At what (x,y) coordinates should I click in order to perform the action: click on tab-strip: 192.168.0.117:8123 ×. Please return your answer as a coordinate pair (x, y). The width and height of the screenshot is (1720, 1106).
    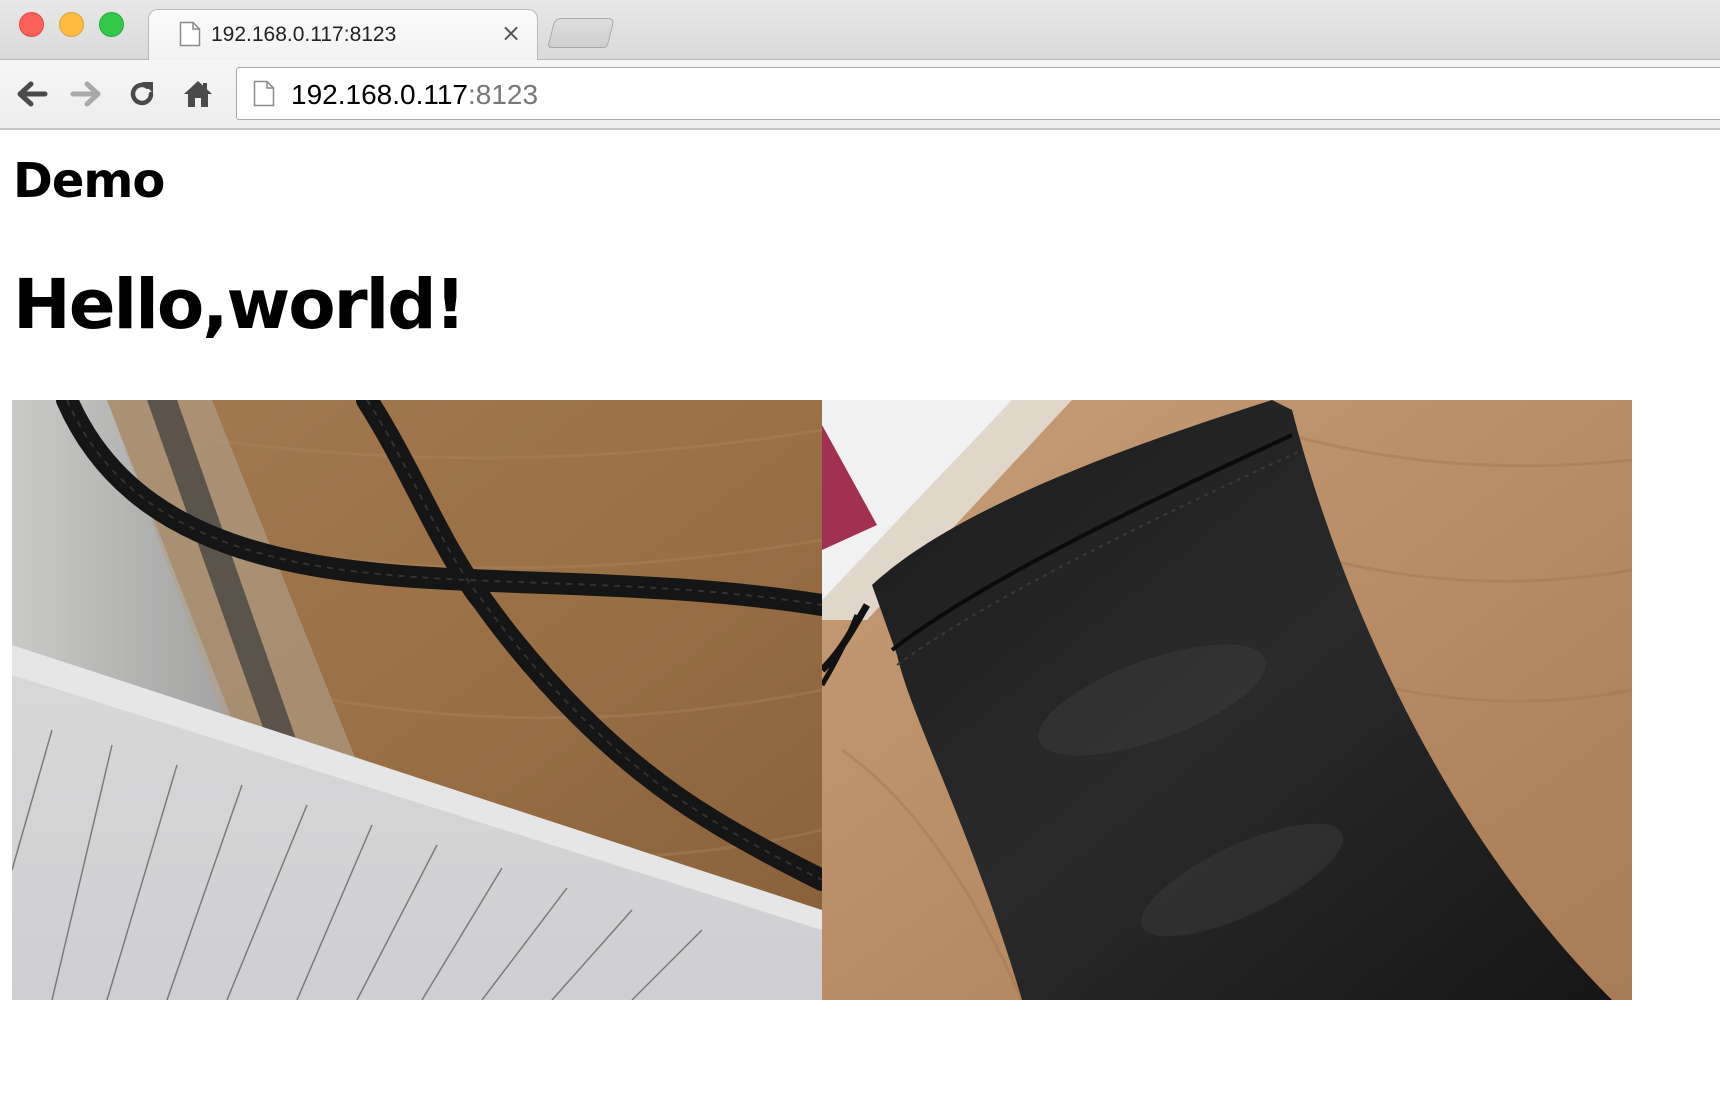
    Looking at the image, I should click on (860, 30).